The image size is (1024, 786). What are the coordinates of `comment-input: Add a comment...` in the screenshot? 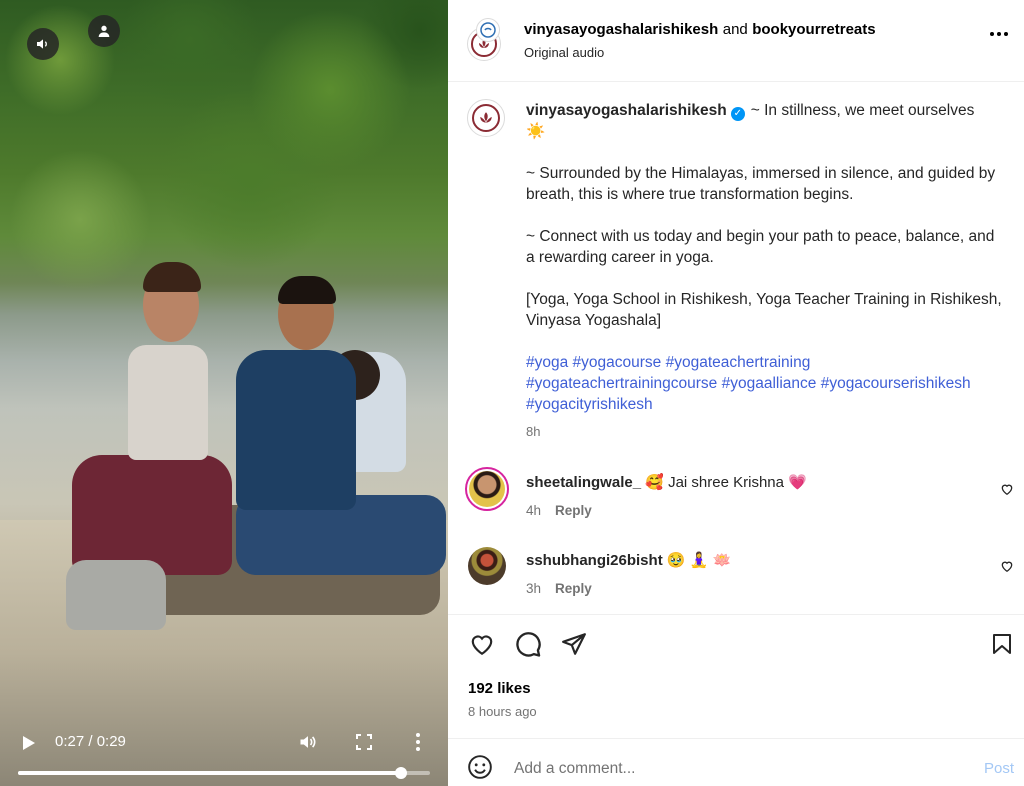 It's located at (574, 769).